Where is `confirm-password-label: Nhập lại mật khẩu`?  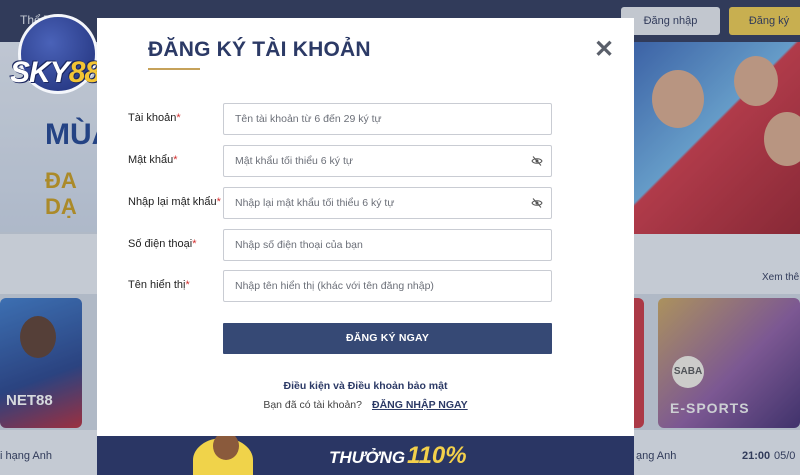
confirm-password-label: Nhập lại mật khẩu is located at coordinates (172, 202).